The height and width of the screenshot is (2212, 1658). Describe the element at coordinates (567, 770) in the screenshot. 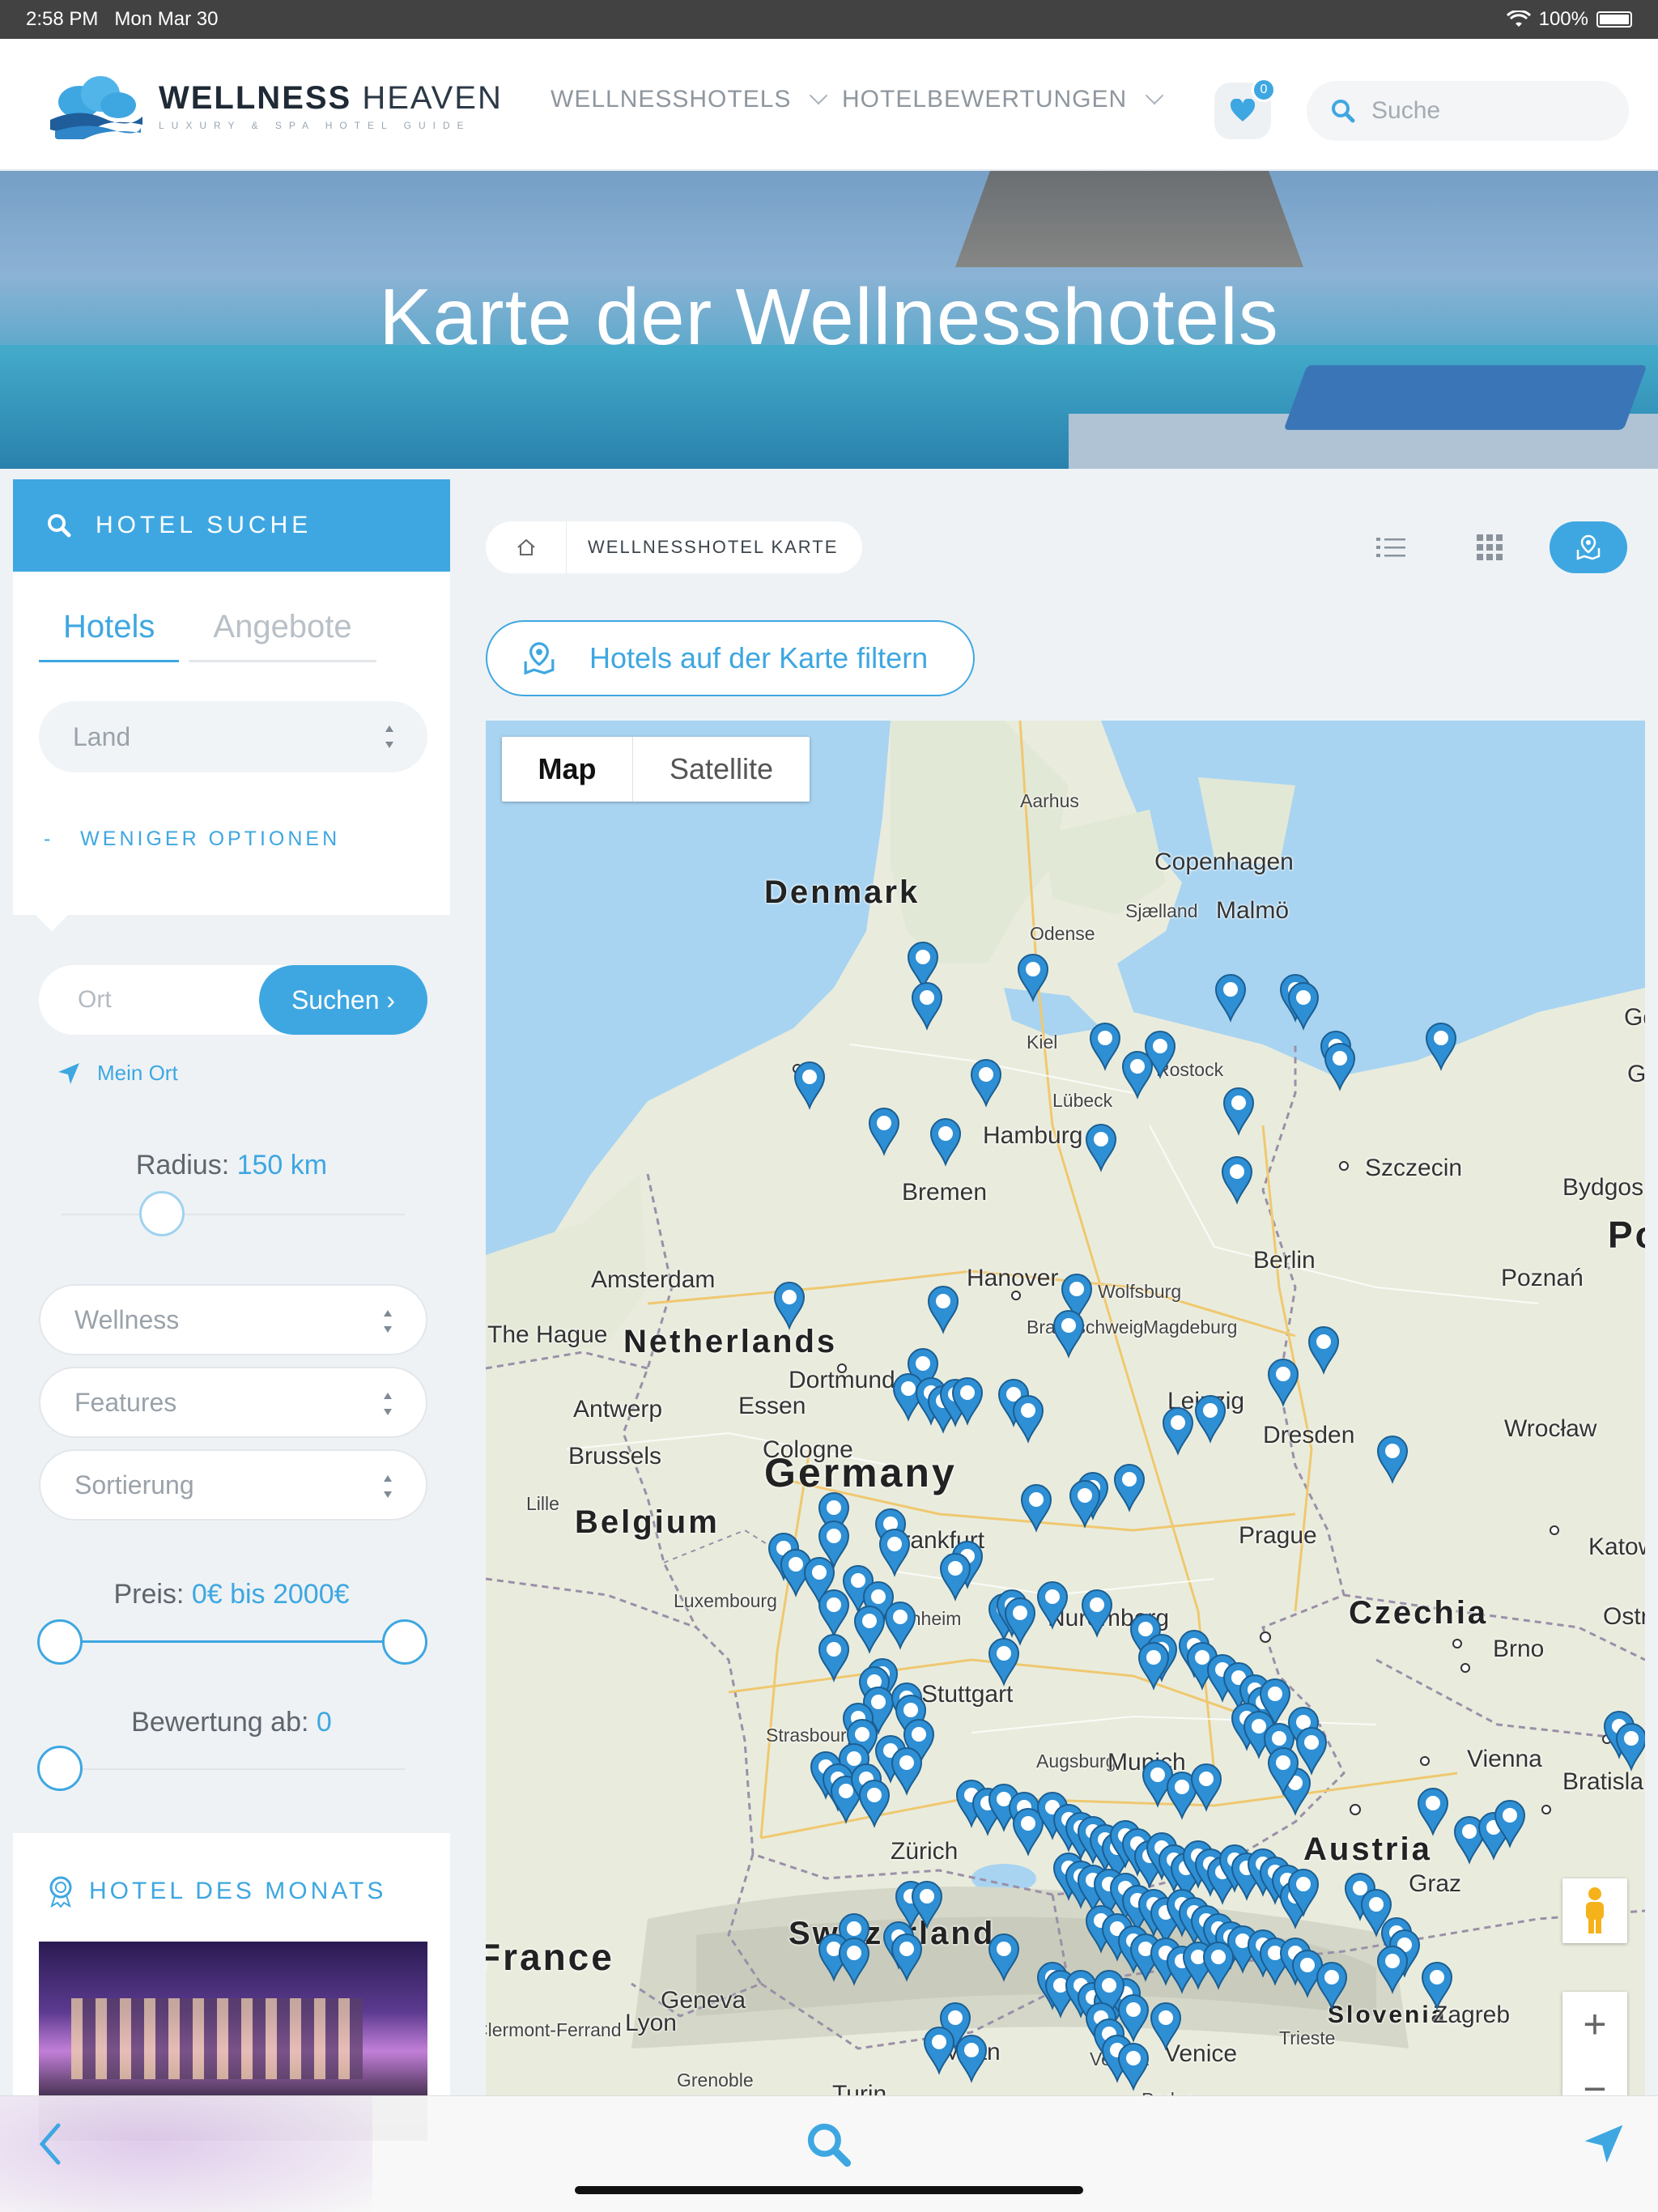

I see `map-type-map: Map` at that location.